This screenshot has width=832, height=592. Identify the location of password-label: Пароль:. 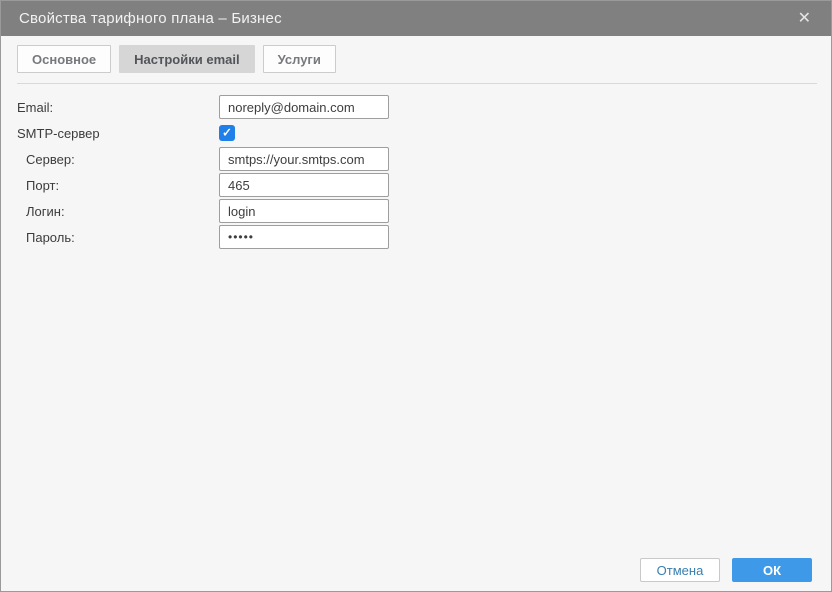
(50, 237).